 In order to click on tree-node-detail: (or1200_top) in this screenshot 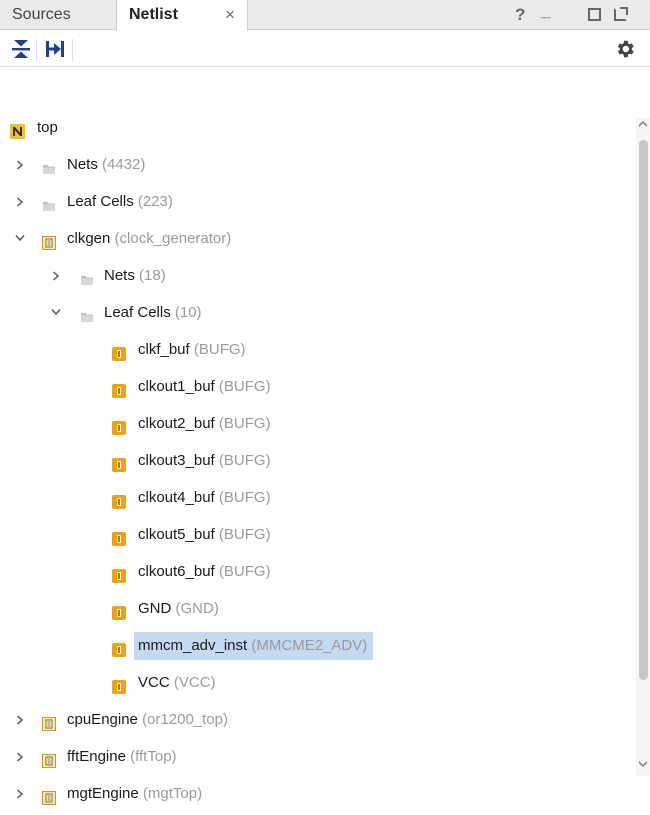, I will do `click(185, 719)`.